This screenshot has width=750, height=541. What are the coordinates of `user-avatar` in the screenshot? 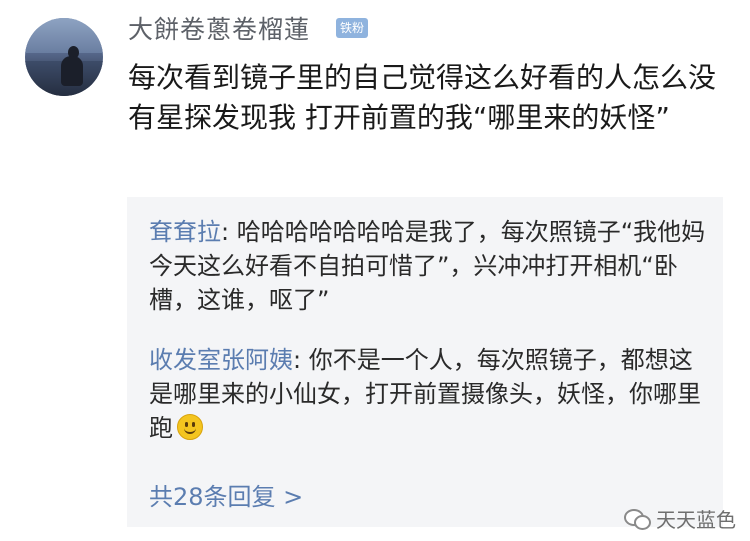 It's located at (64, 57).